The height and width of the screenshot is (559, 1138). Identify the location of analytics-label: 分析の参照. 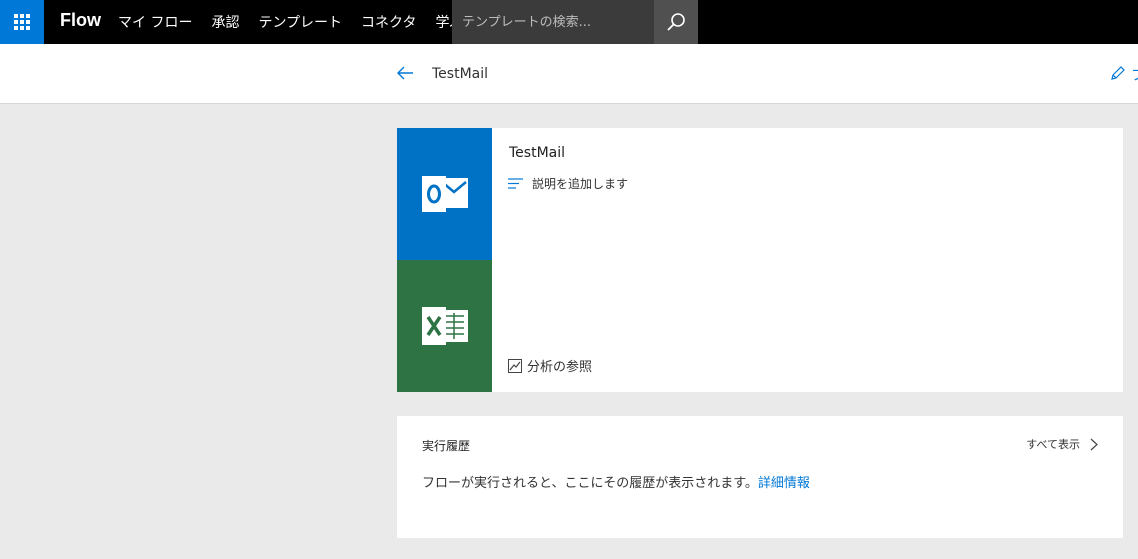
(560, 367).